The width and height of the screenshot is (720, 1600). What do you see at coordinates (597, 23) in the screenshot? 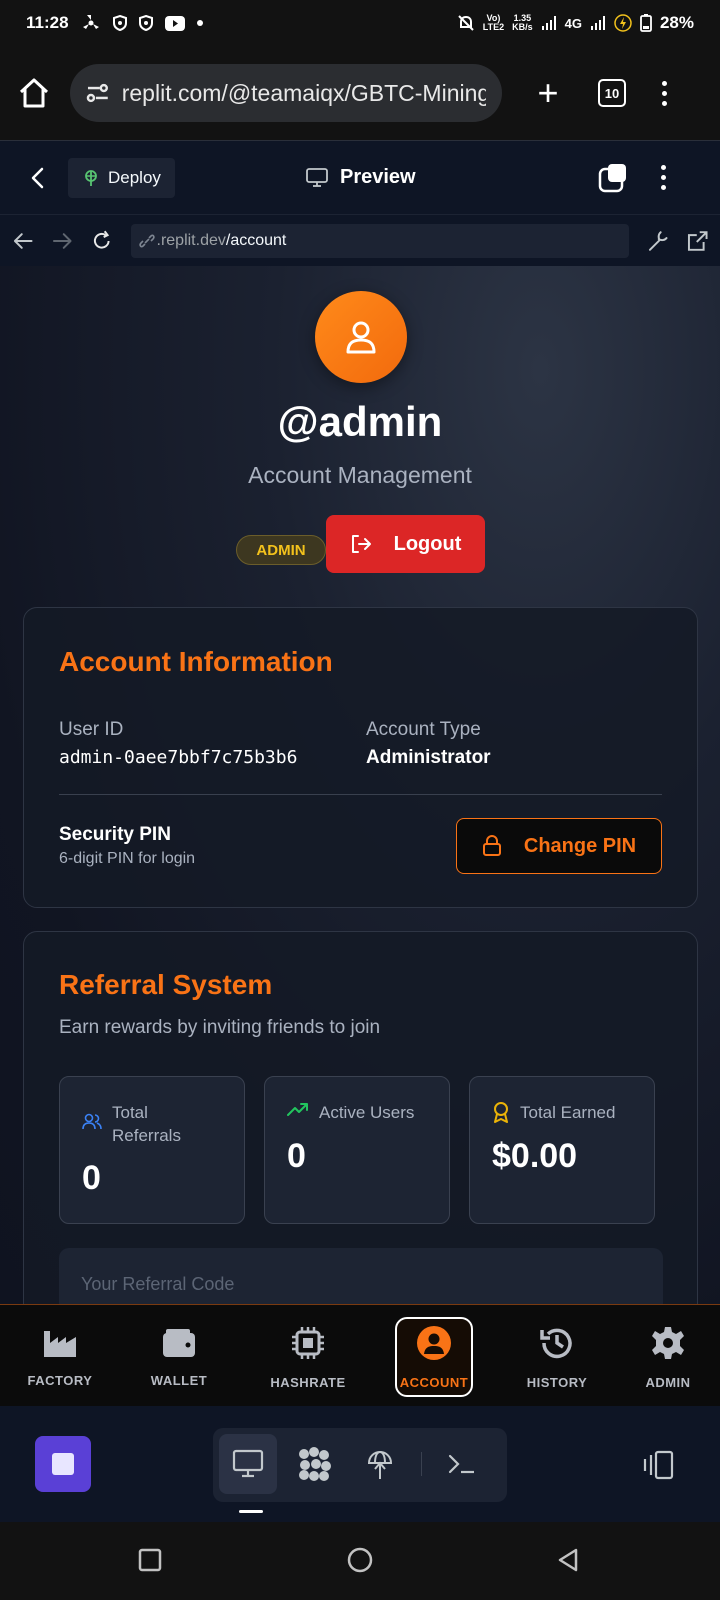
I see `signal-icon` at bounding box center [597, 23].